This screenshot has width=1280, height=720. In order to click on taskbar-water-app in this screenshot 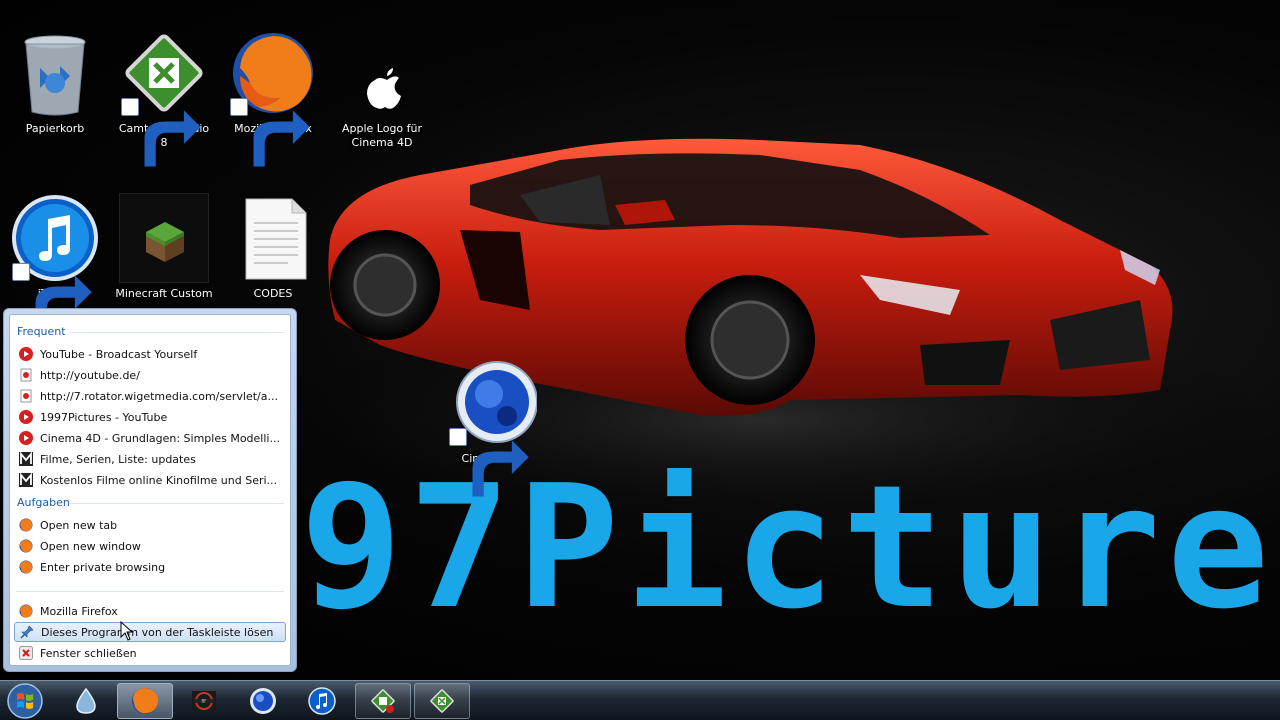, I will do `click(86, 701)`.